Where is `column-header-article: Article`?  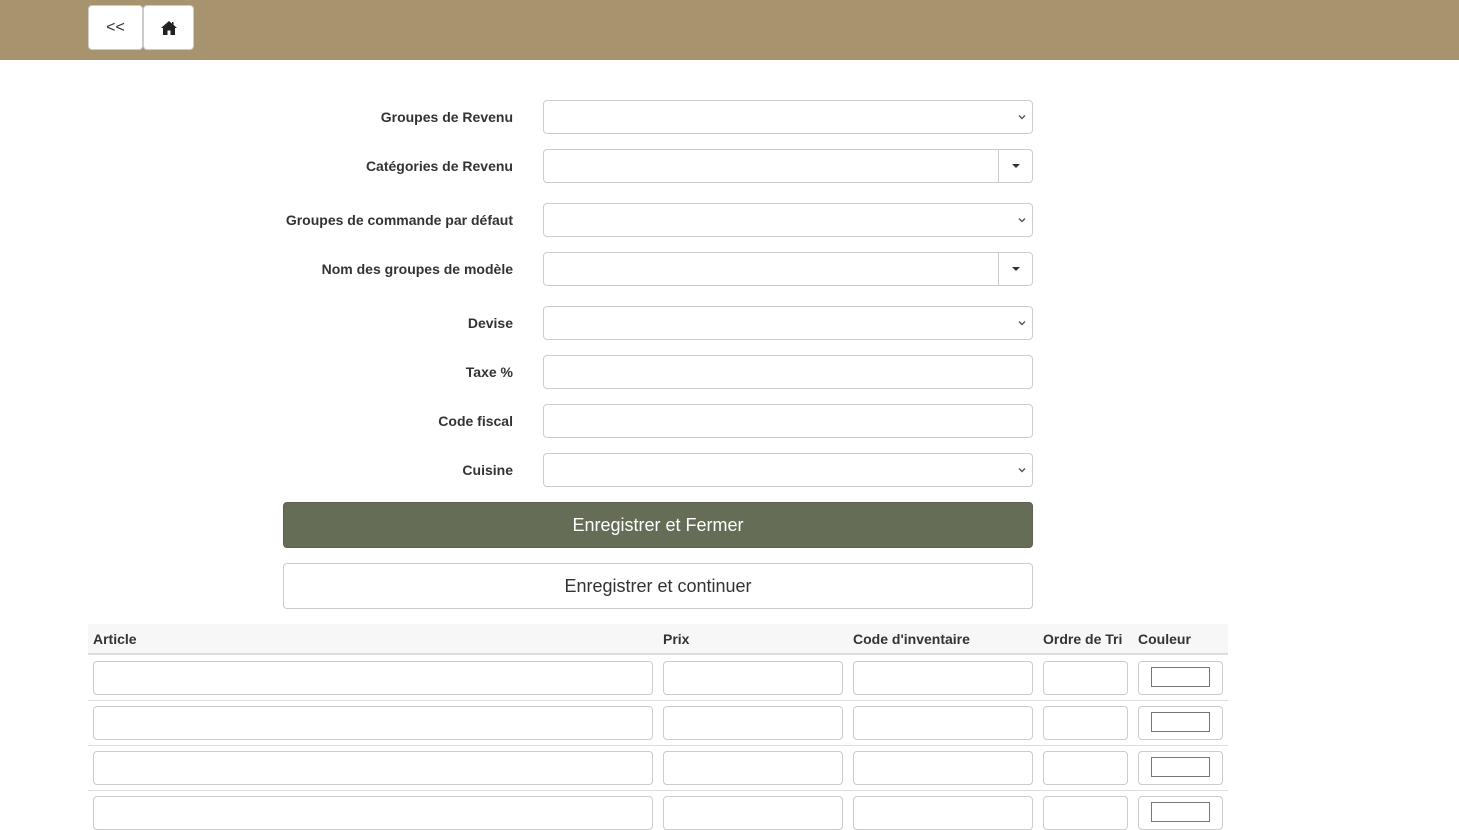
column-header-article: Article is located at coordinates (115, 639).